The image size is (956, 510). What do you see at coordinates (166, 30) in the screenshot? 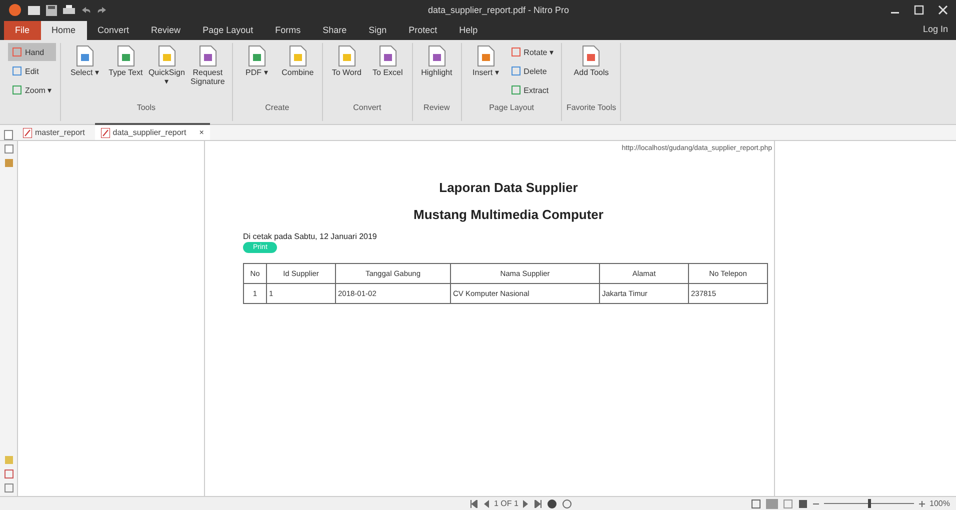
I see `menu-tab: Review` at bounding box center [166, 30].